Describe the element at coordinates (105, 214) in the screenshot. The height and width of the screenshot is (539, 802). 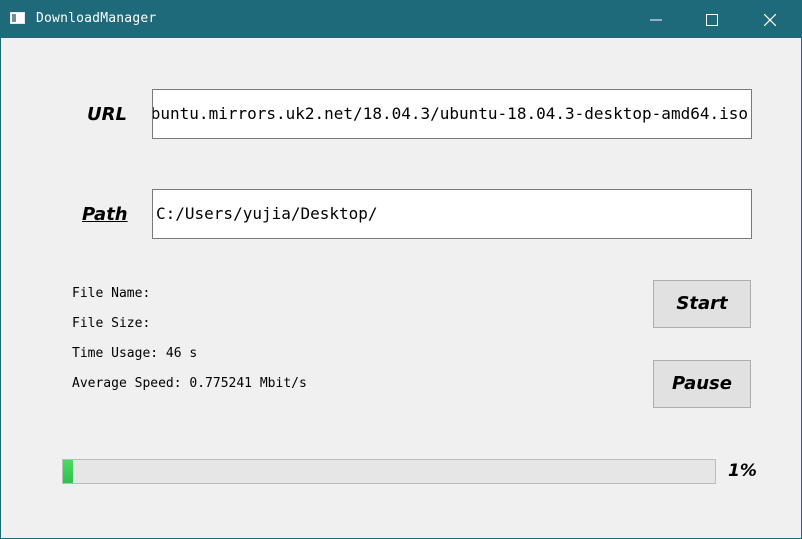
I see `path-label: Path` at that location.